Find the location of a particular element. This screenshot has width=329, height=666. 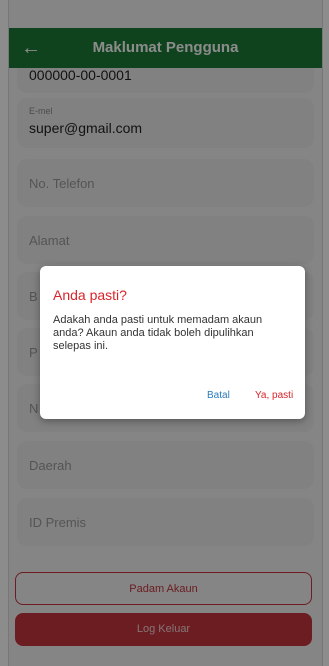

cancel-button: Batal is located at coordinates (218, 395).